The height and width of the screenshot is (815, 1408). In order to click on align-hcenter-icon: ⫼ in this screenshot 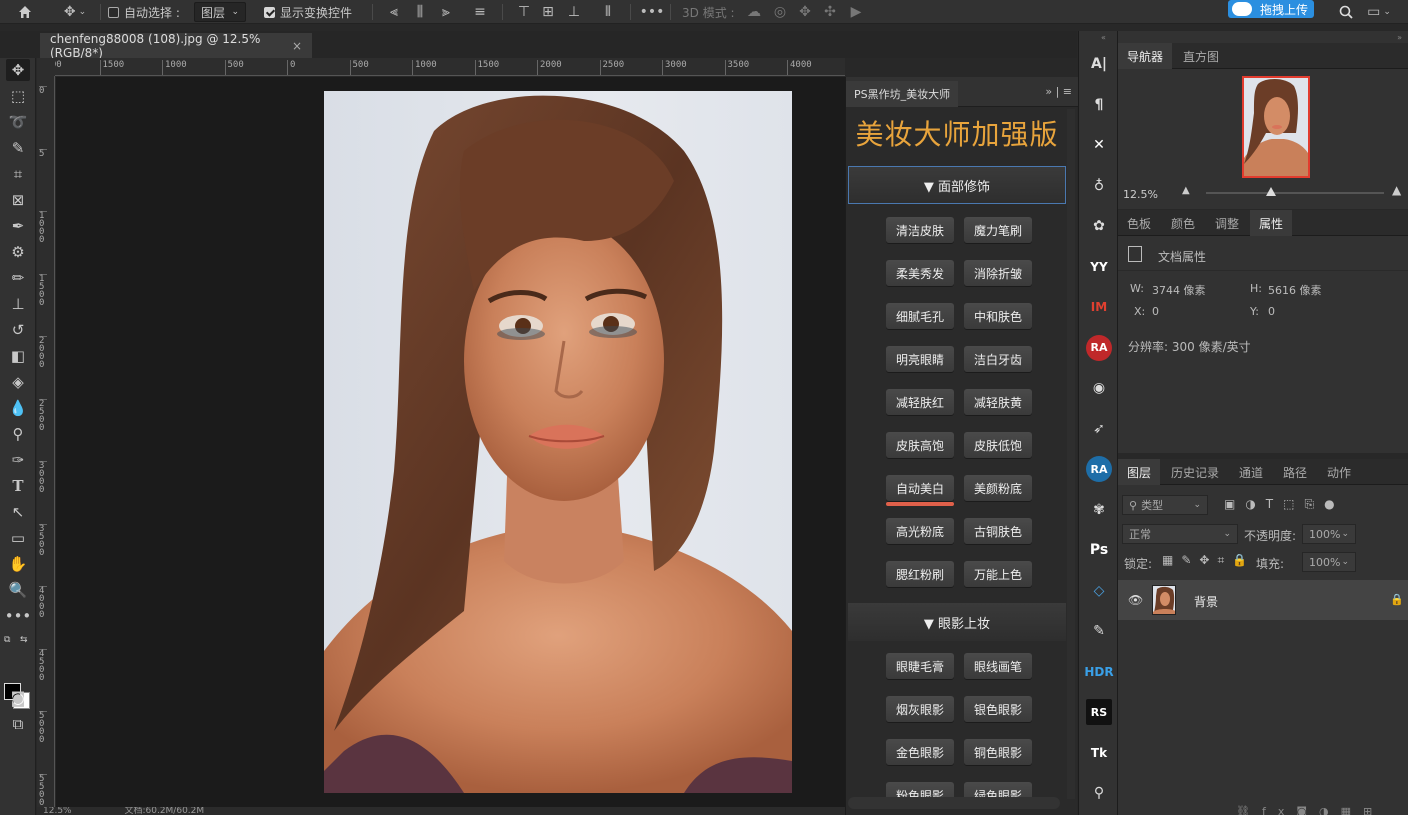, I will do `click(420, 12)`.